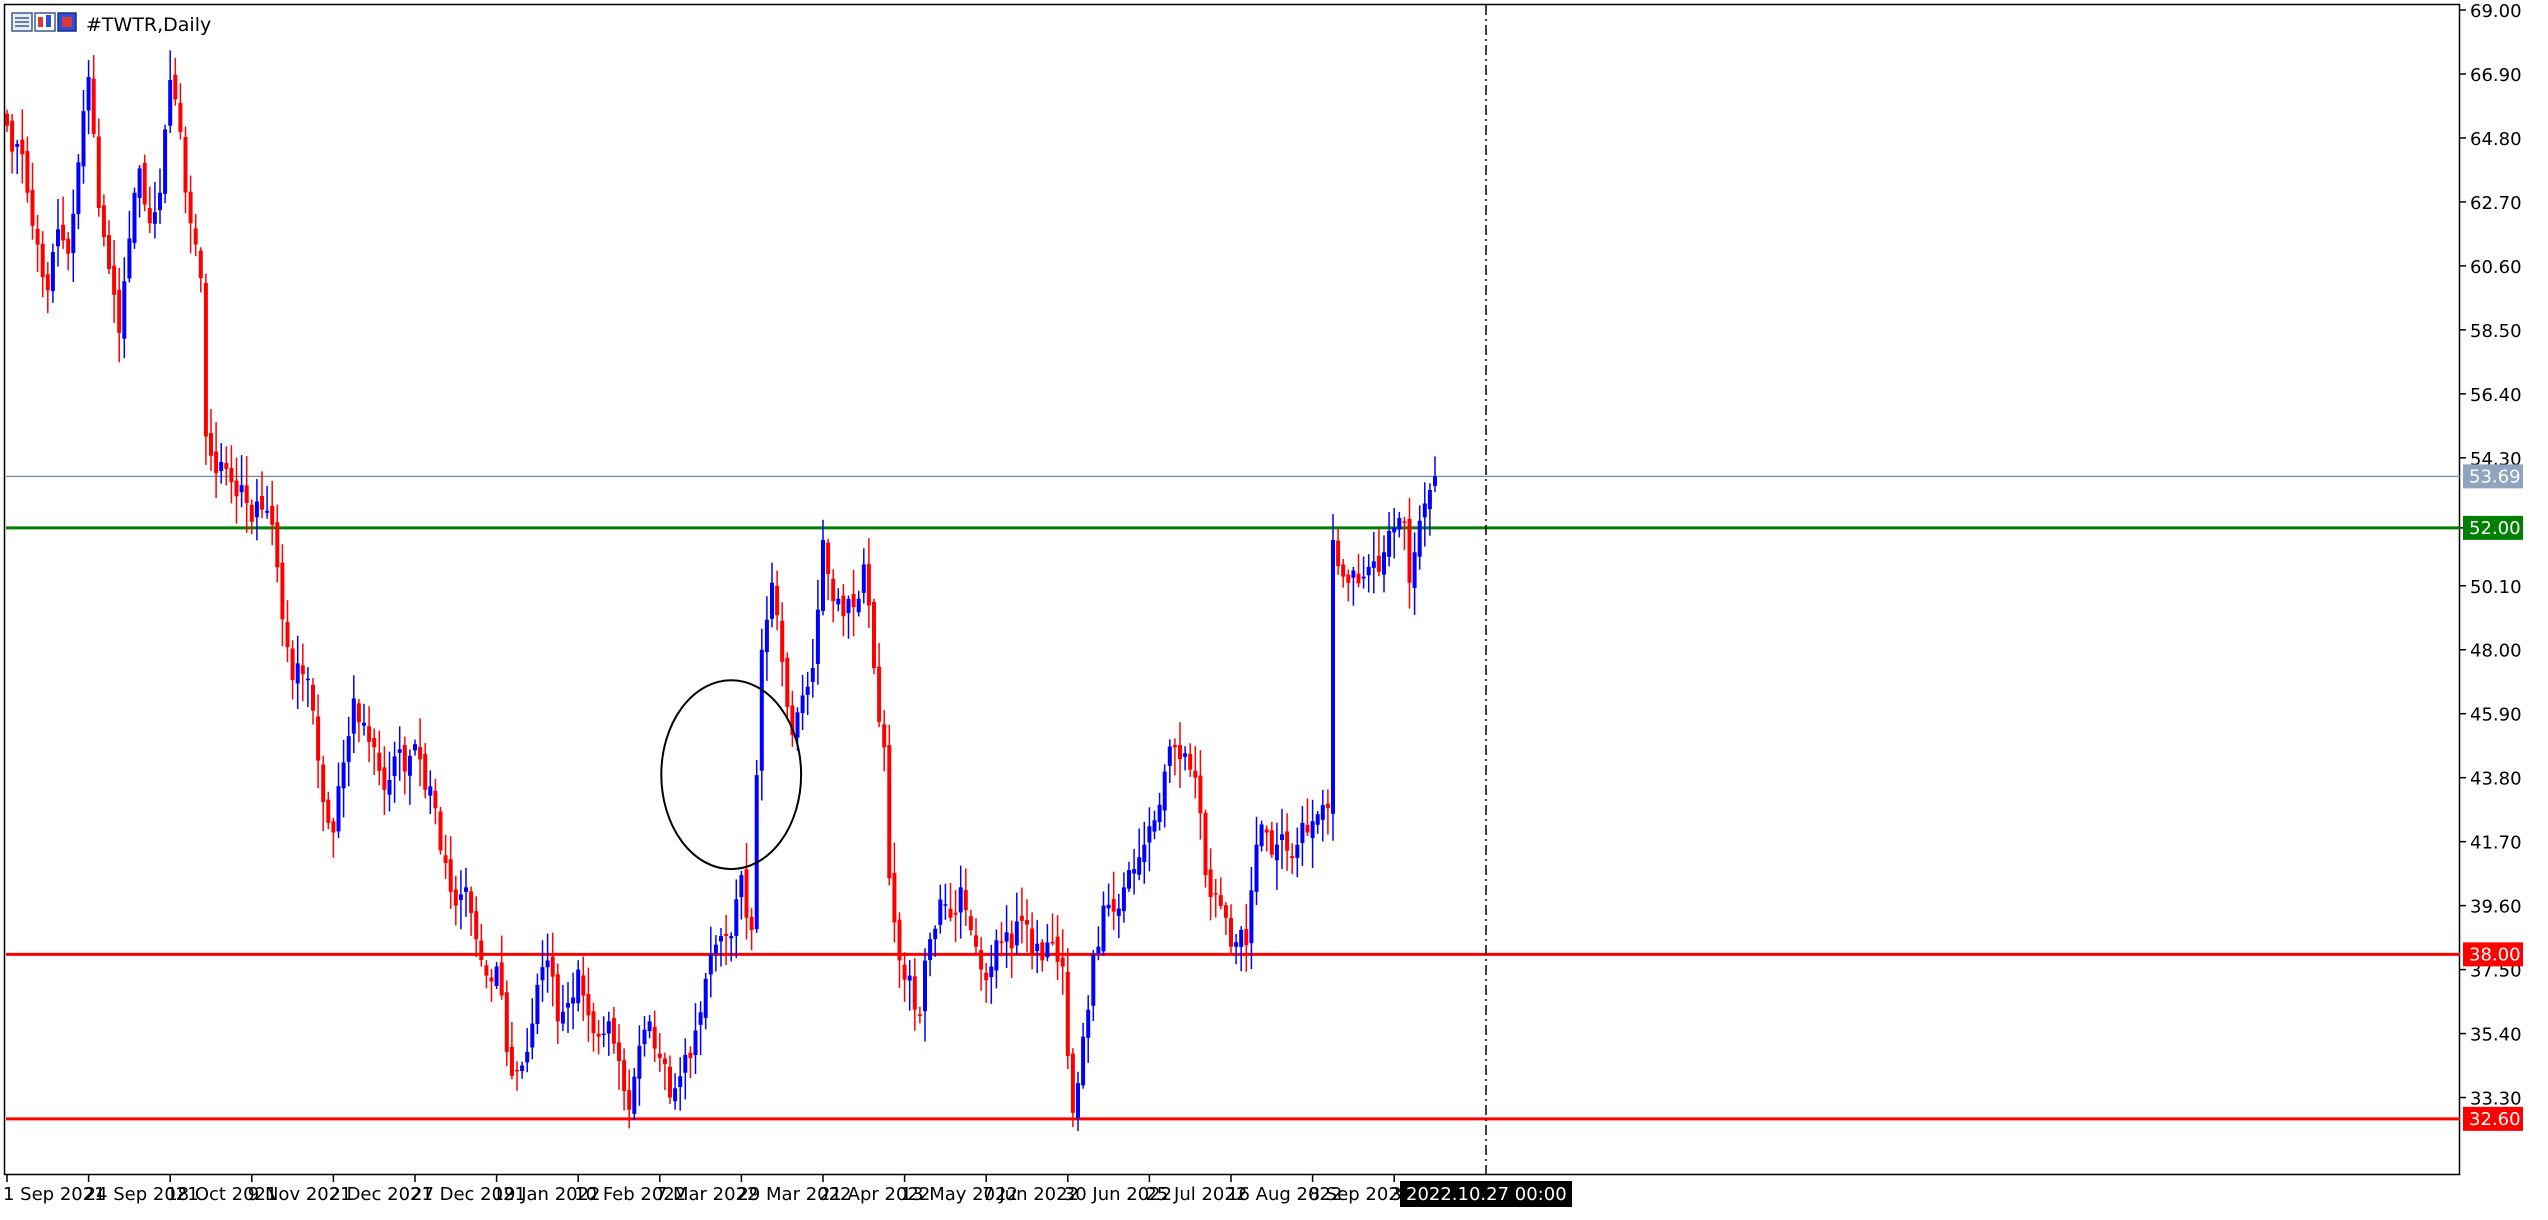 This screenshot has height=1220, width=2548. Describe the element at coordinates (2496, 587) in the screenshot. I see `price-tick-label: 50.10` at that location.